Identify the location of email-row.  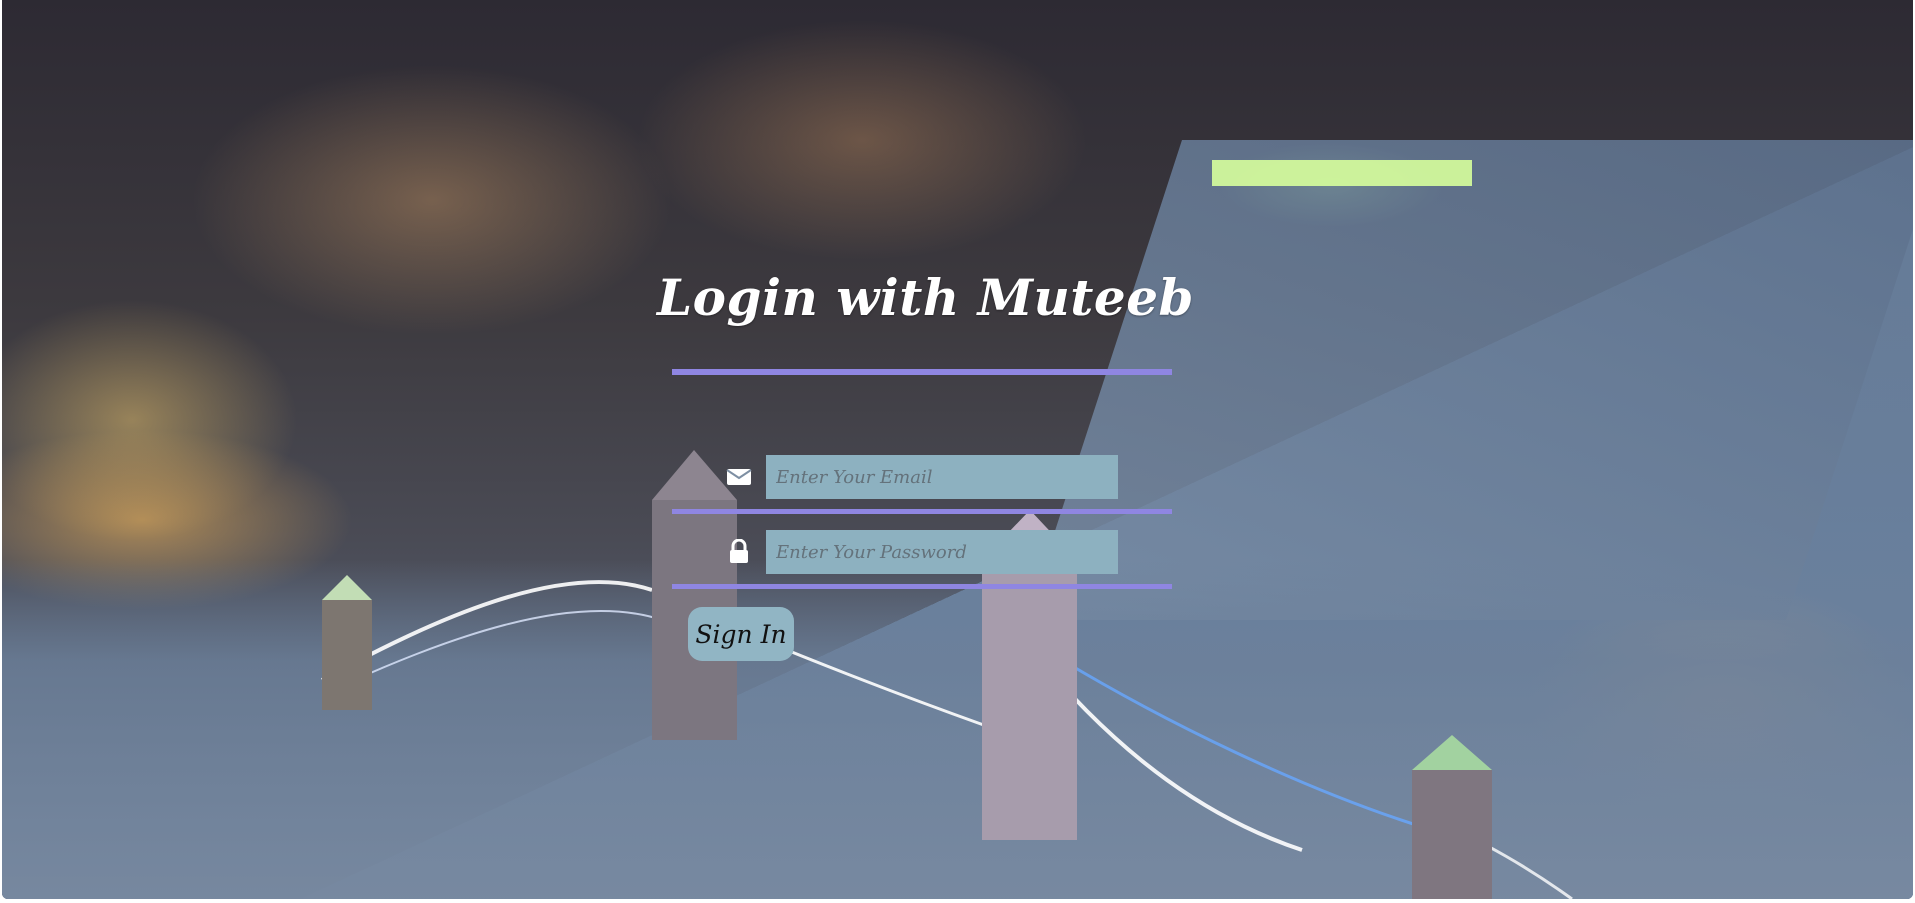
(921, 477).